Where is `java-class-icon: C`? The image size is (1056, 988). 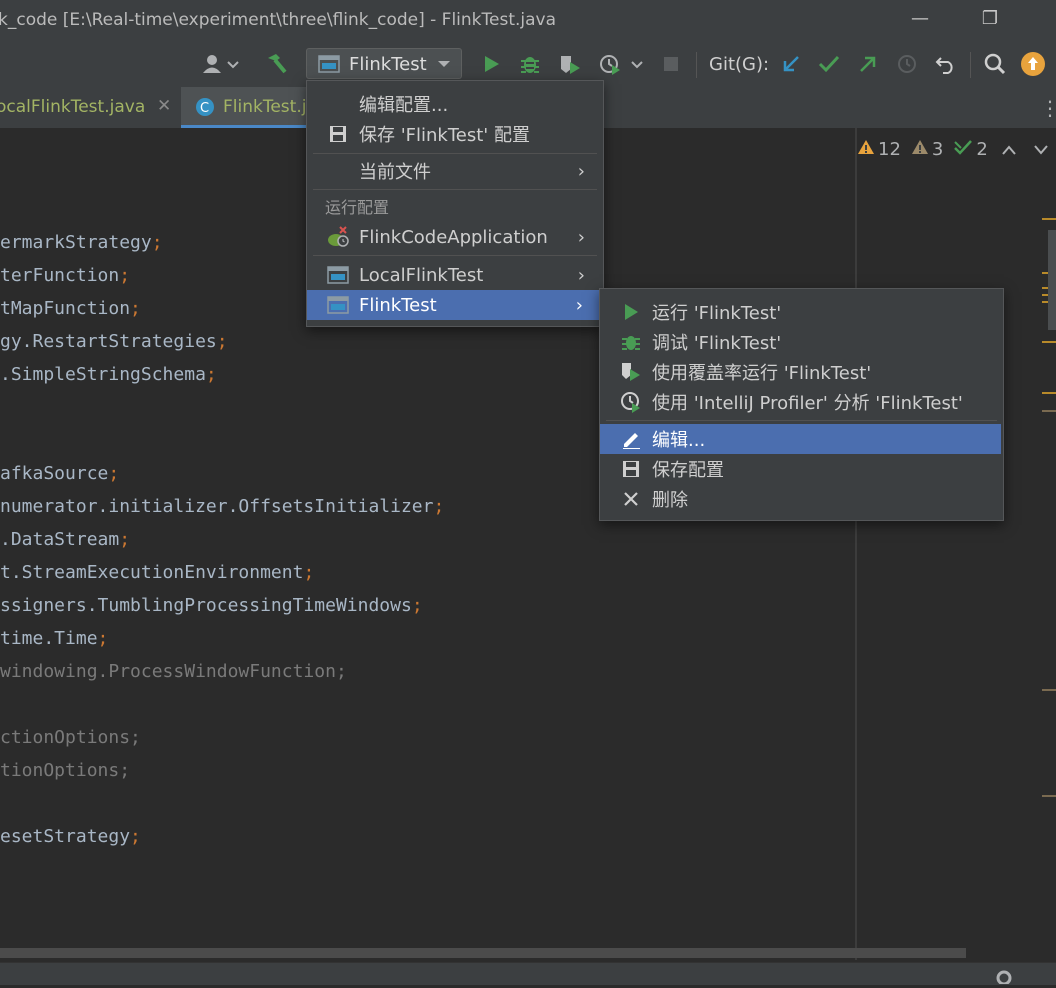
java-class-icon: C is located at coordinates (205, 109).